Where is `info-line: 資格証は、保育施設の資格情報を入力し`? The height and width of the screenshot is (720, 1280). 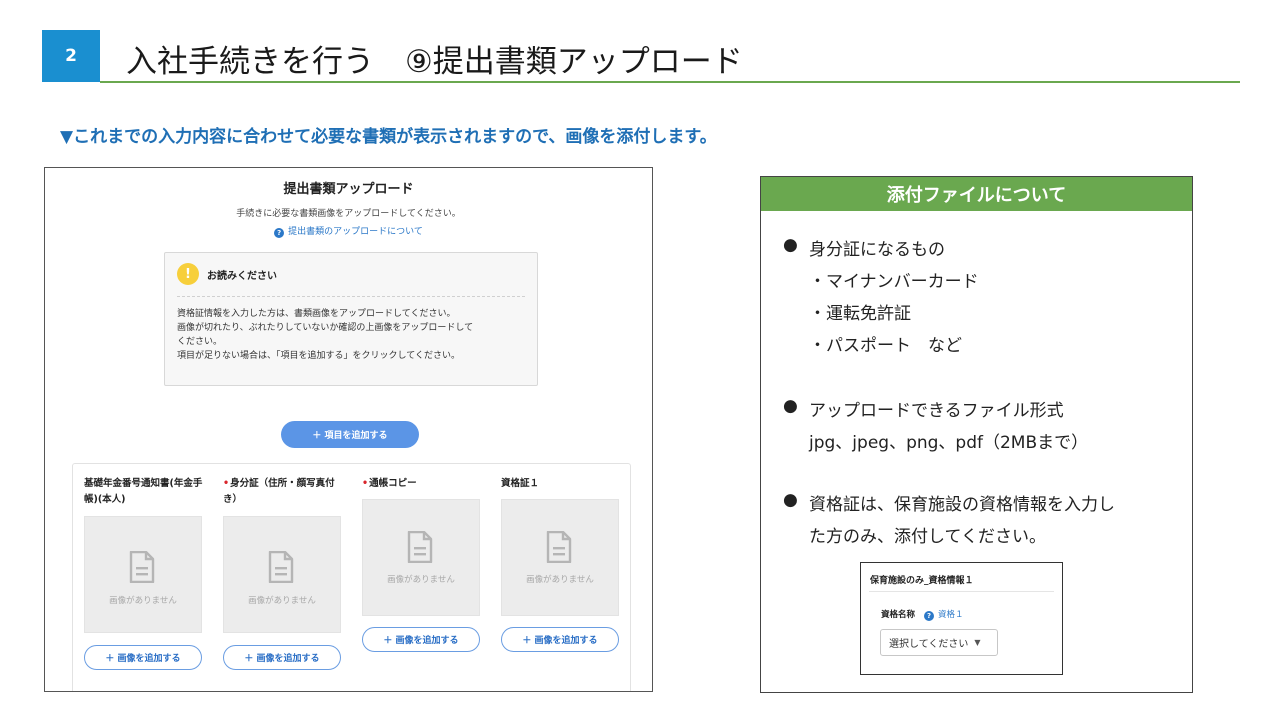 info-line: 資格証は、保育施設の資格情報を入力し is located at coordinates (962, 505).